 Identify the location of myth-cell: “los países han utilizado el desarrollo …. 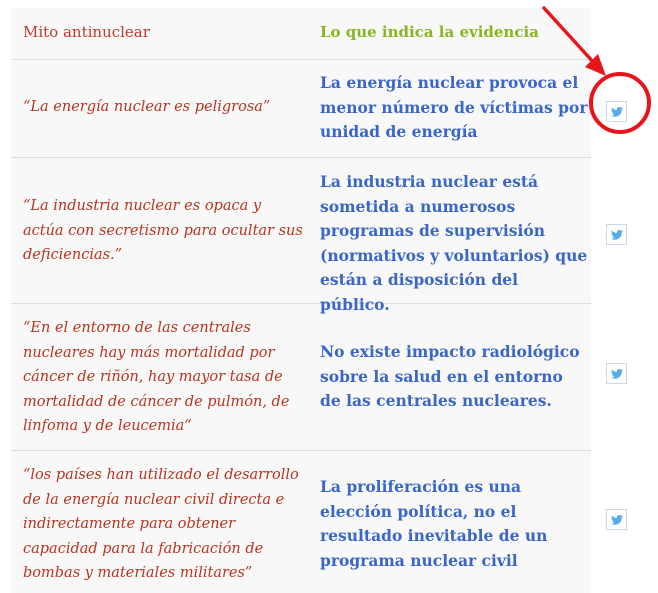
(161, 524).